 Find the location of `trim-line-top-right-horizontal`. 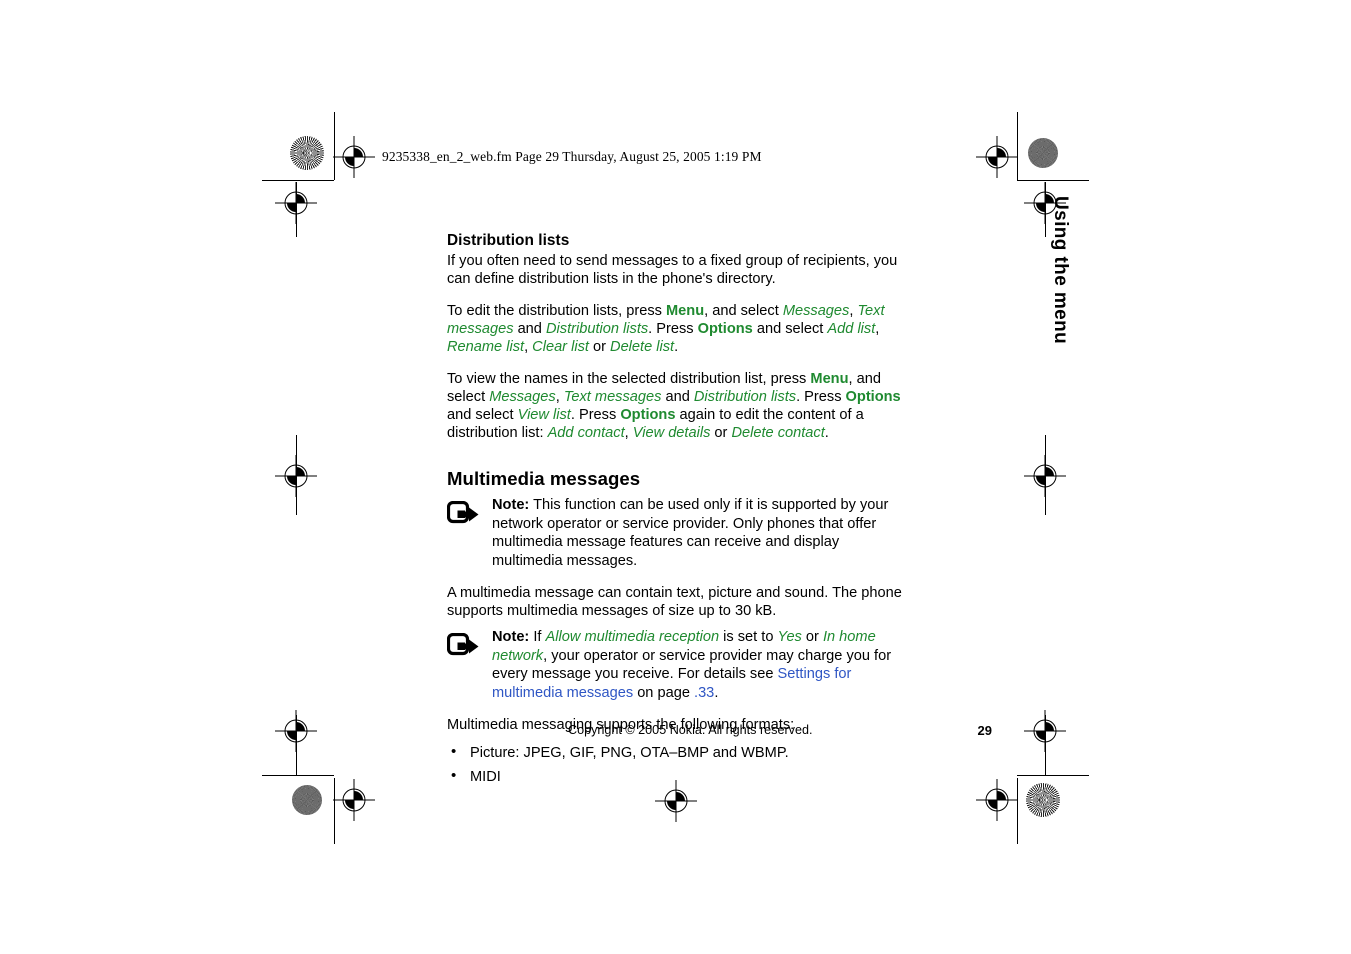

trim-line-top-right-horizontal is located at coordinates (1053, 180).